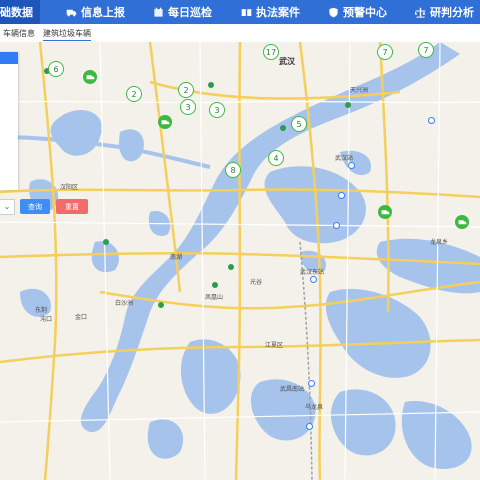  I want to click on map-label: 乌龙泉, so click(314, 407).